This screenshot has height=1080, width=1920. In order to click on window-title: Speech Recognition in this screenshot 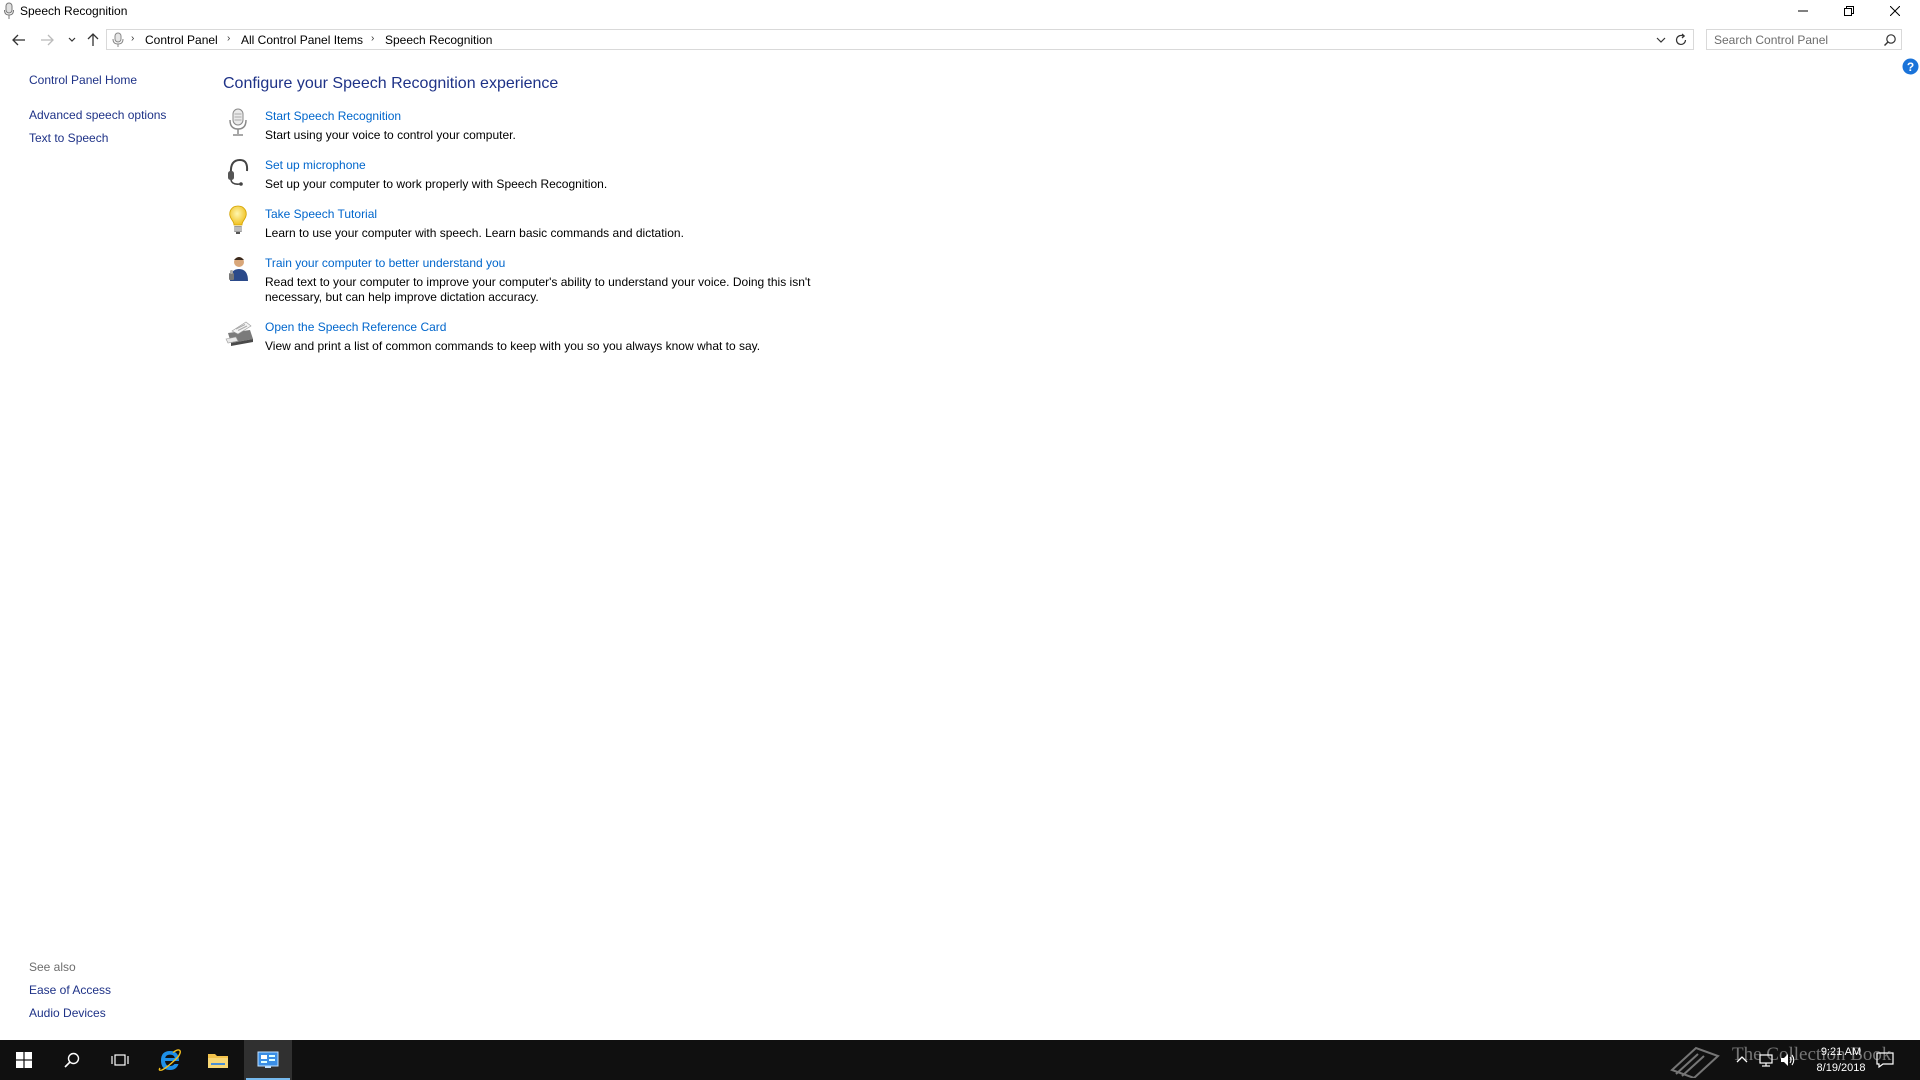, I will do `click(74, 11)`.